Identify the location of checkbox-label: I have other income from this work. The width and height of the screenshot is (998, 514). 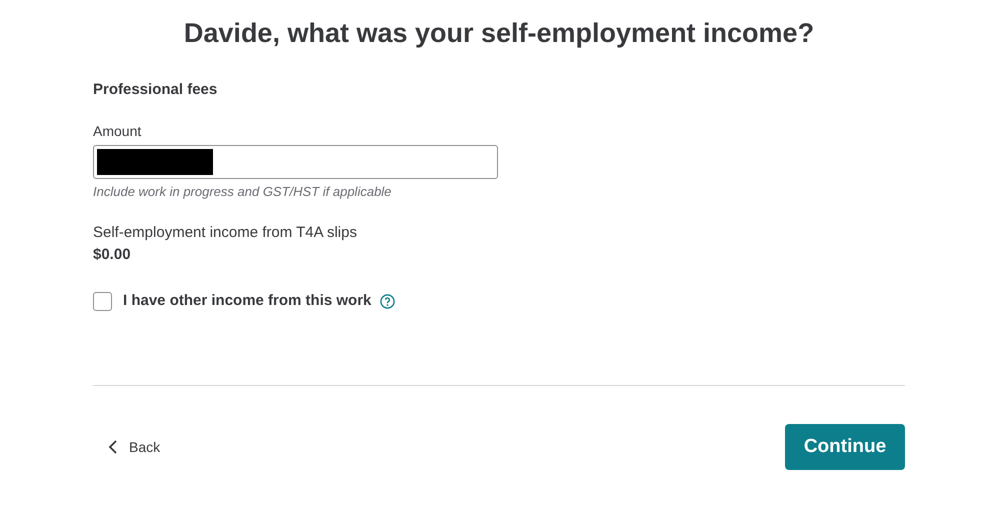
(247, 301).